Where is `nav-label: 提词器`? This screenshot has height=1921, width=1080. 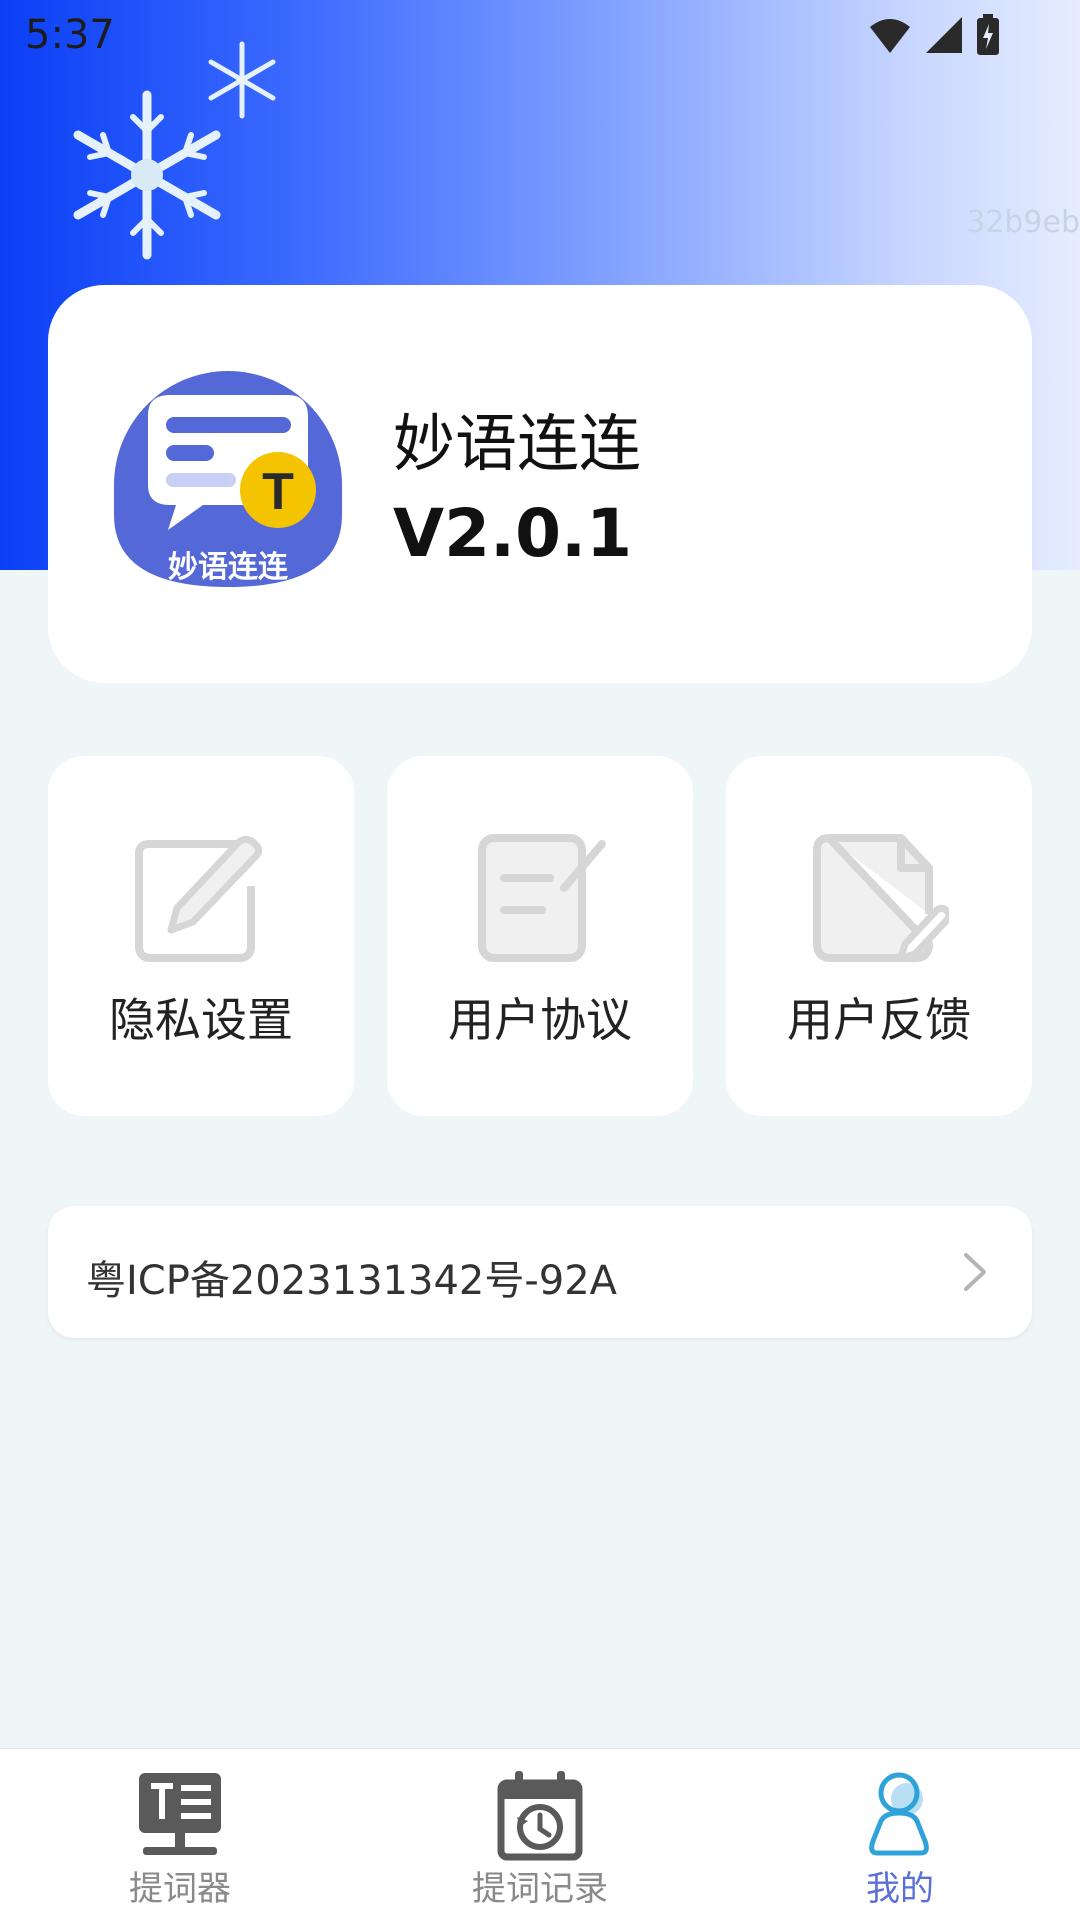 nav-label: 提词器 is located at coordinates (180, 1889).